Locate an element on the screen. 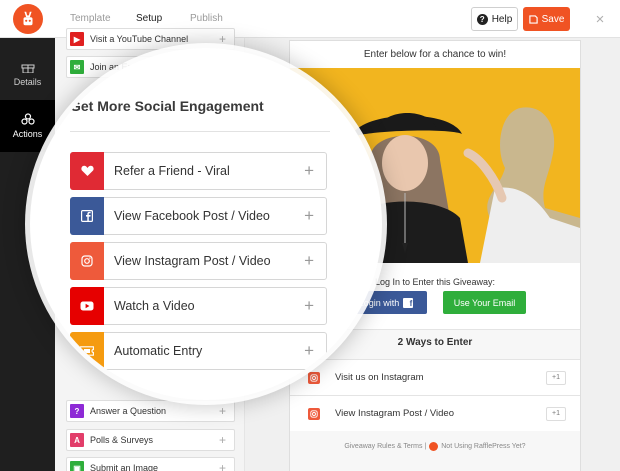 The image size is (620, 471). action-label: Watch a Video is located at coordinates (154, 306).